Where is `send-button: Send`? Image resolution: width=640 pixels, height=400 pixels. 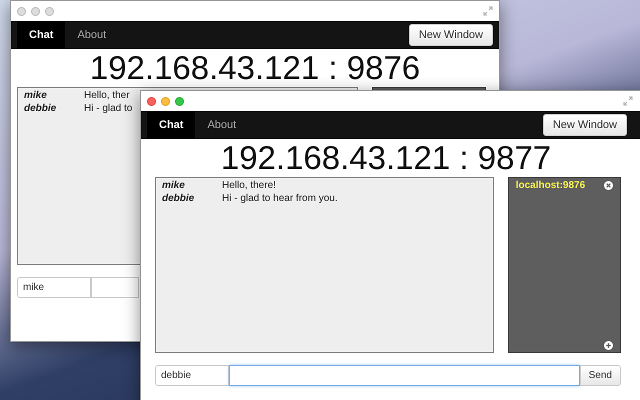 send-button: Send is located at coordinates (600, 375).